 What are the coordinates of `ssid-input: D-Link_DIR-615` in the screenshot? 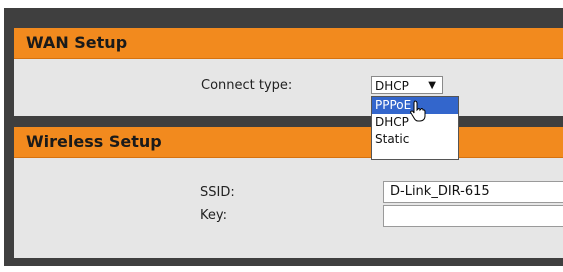 It's located at (473, 192).